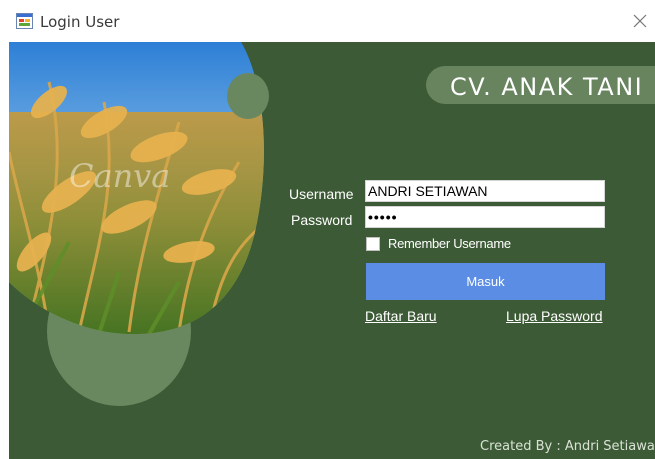 The width and height of the screenshot is (655, 459). What do you see at coordinates (401, 316) in the screenshot?
I see `register-link: Daftar Baru` at bounding box center [401, 316].